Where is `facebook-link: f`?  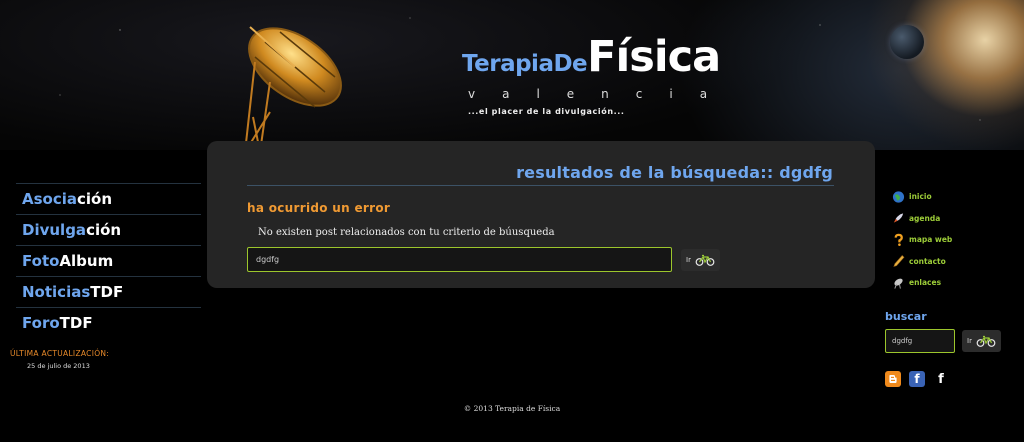
facebook-link: f is located at coordinates (917, 379).